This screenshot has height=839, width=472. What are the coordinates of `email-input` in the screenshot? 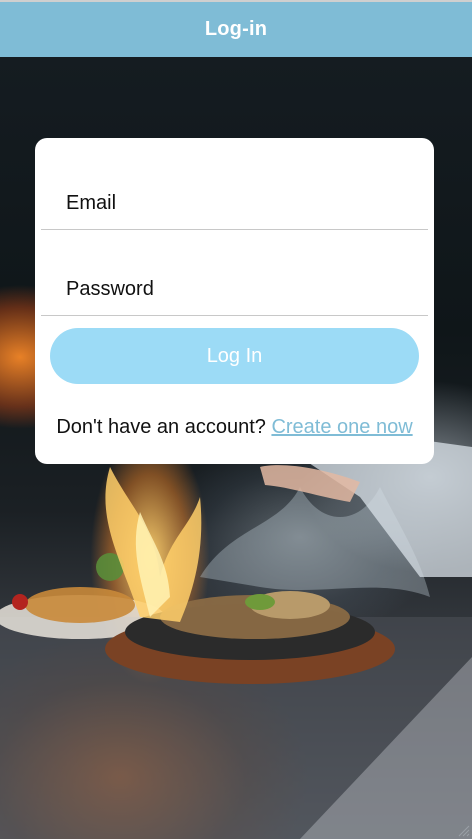 It's located at (234, 209).